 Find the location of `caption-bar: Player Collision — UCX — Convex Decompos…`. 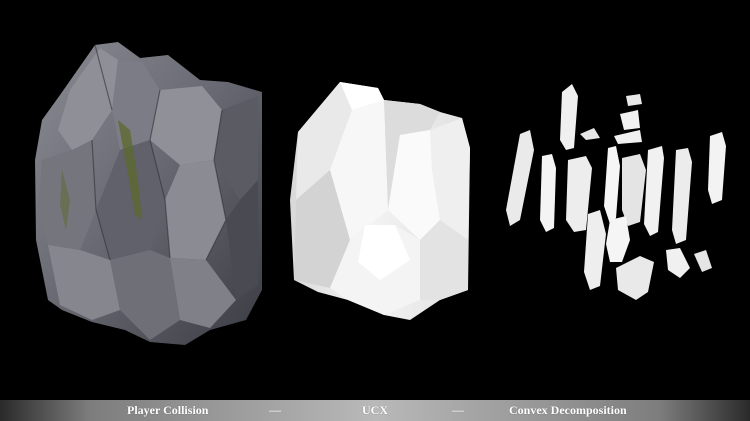

caption-bar: Player Collision — UCX — Convex Decompos… is located at coordinates (375, 410).